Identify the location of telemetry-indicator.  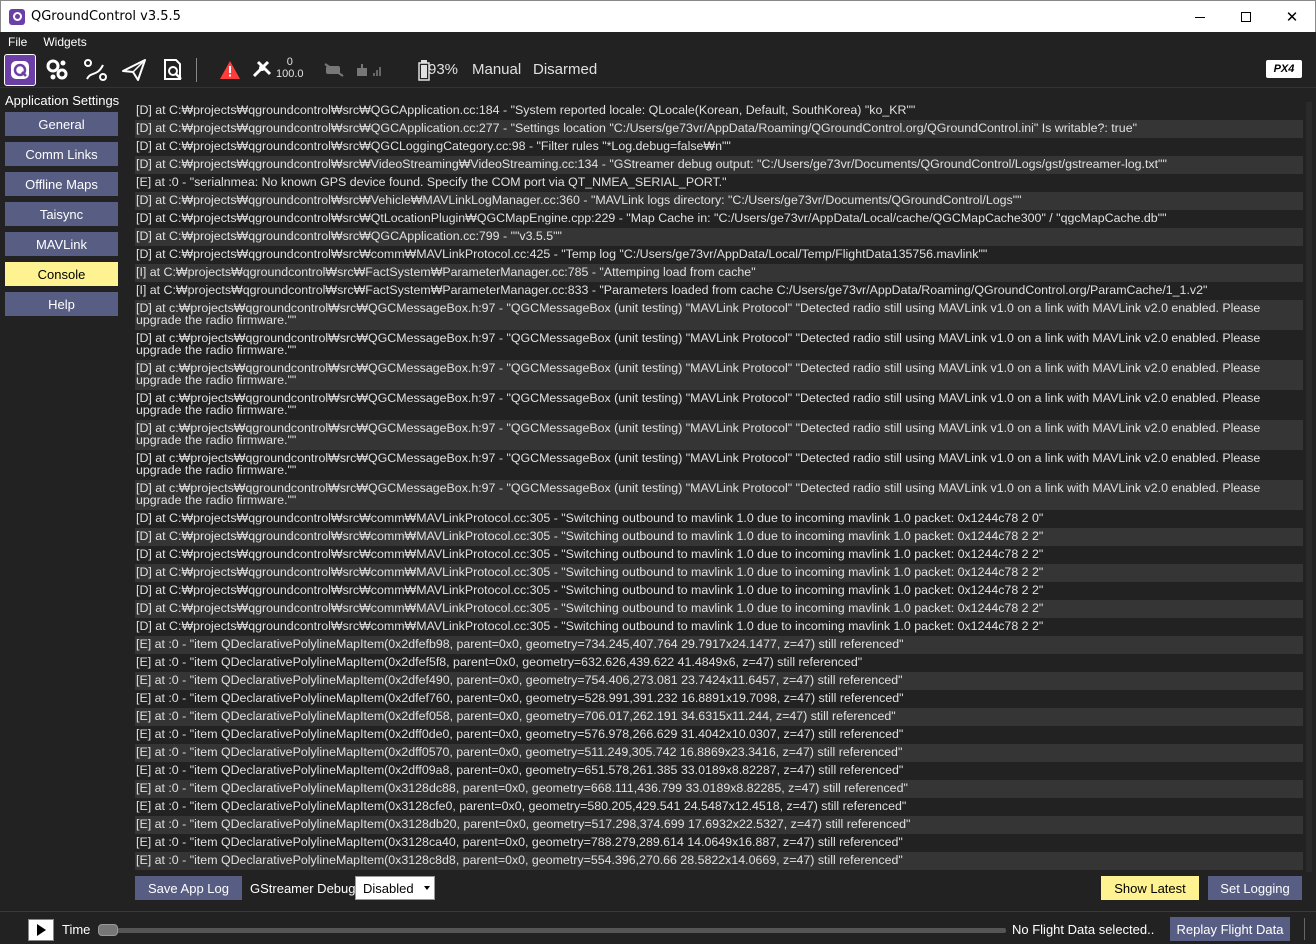
(334, 70).